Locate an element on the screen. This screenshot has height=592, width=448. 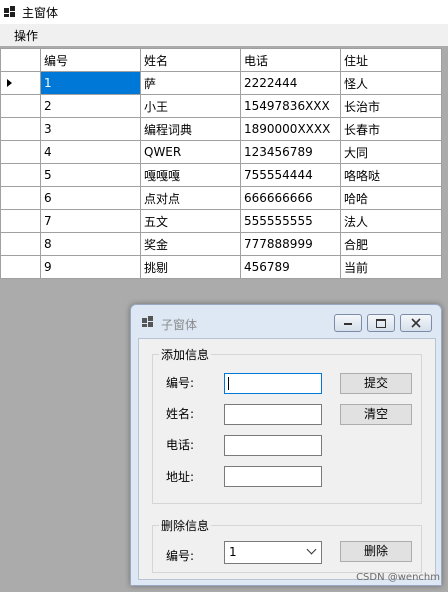
delete-button: 删除 is located at coordinates (376, 551).